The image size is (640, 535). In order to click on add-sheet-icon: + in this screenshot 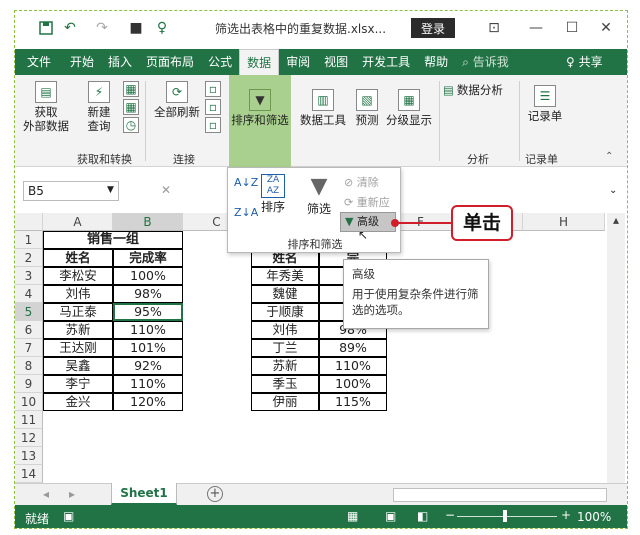, I will do `click(215, 494)`.